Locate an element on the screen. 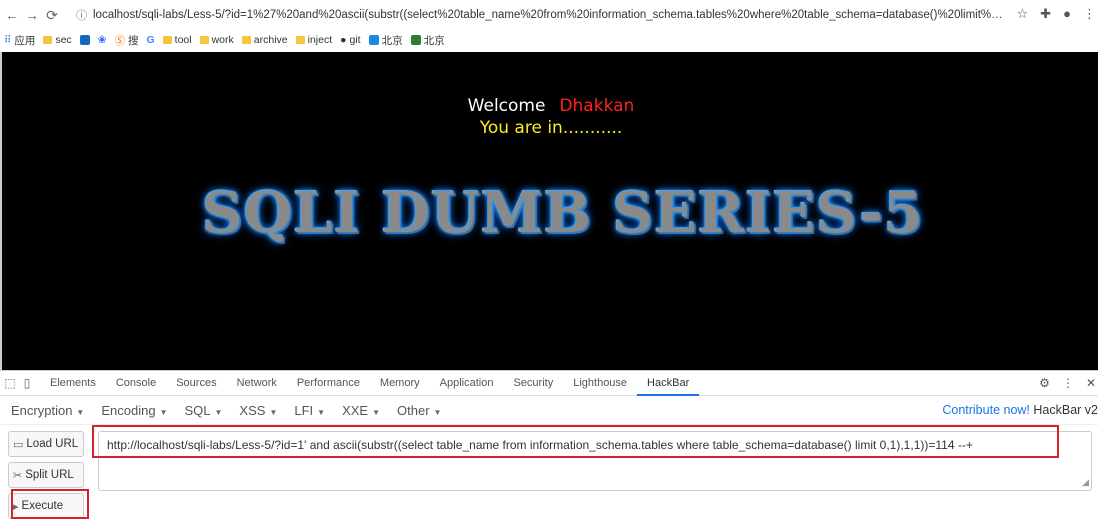 The width and height of the screenshot is (1098, 519). inspect-icon: ⬚ is located at coordinates (10, 383).